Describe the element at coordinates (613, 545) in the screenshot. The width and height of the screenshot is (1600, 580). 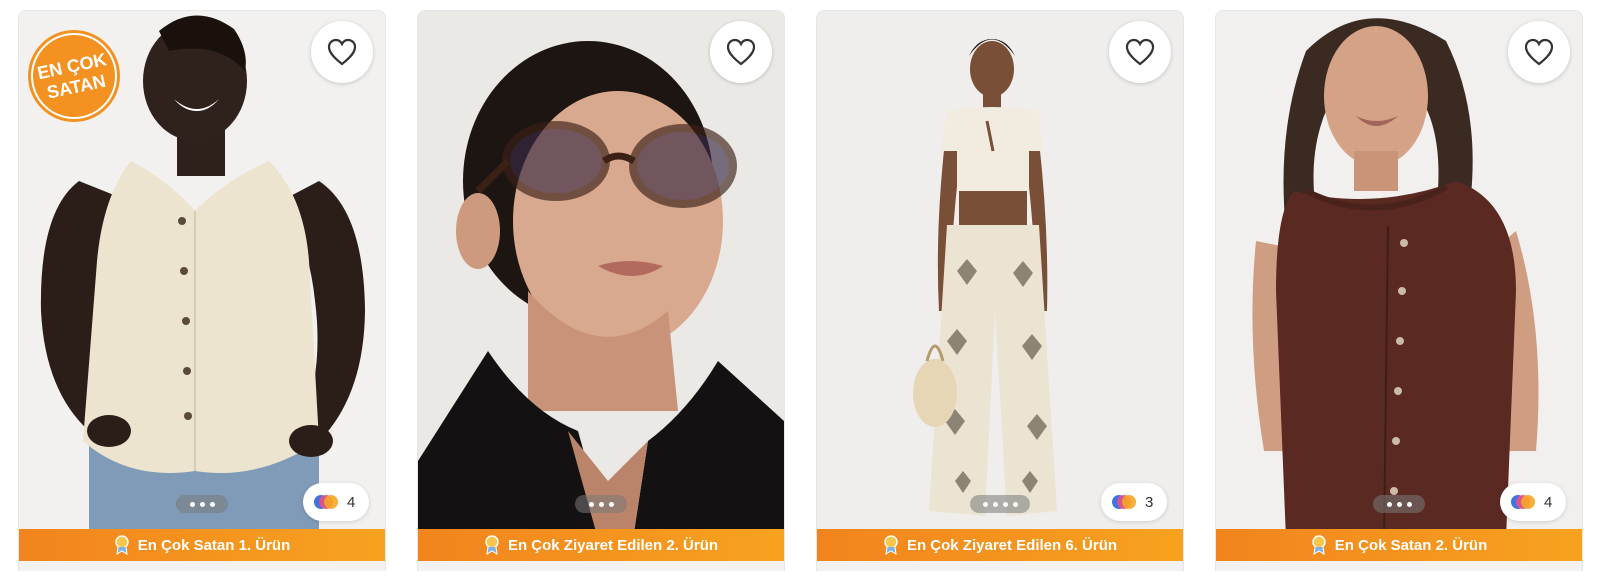
I see `rank-label: En Çok Ziyaret Edilen 2. Ürün` at that location.